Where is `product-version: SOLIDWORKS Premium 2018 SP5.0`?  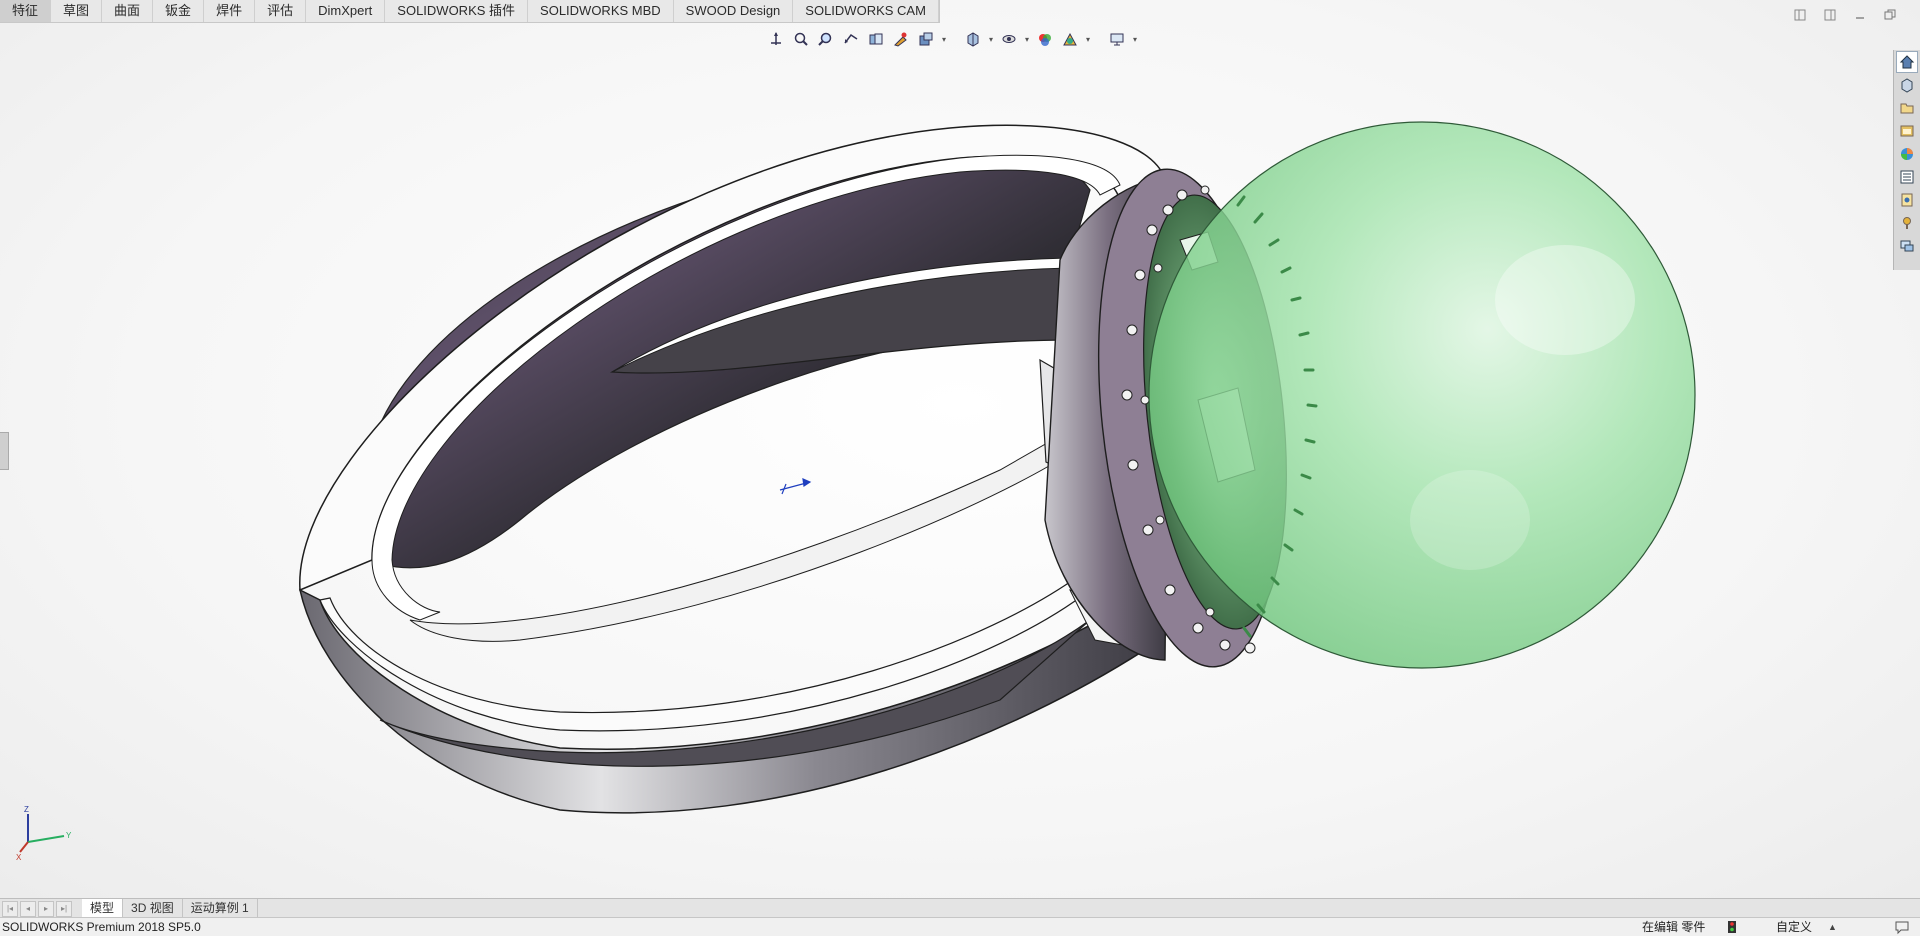 product-version: SOLIDWORKS Premium 2018 SP5.0 is located at coordinates (101, 927).